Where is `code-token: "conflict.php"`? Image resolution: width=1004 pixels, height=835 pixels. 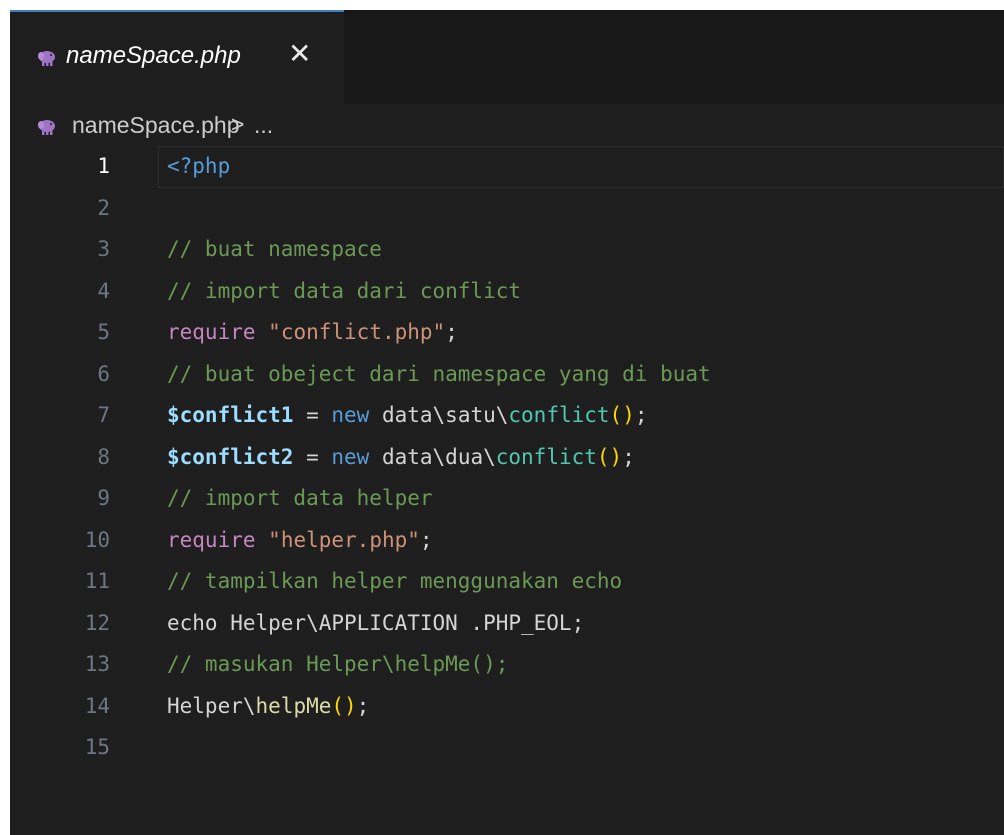 code-token: "conflict.php" is located at coordinates (357, 332).